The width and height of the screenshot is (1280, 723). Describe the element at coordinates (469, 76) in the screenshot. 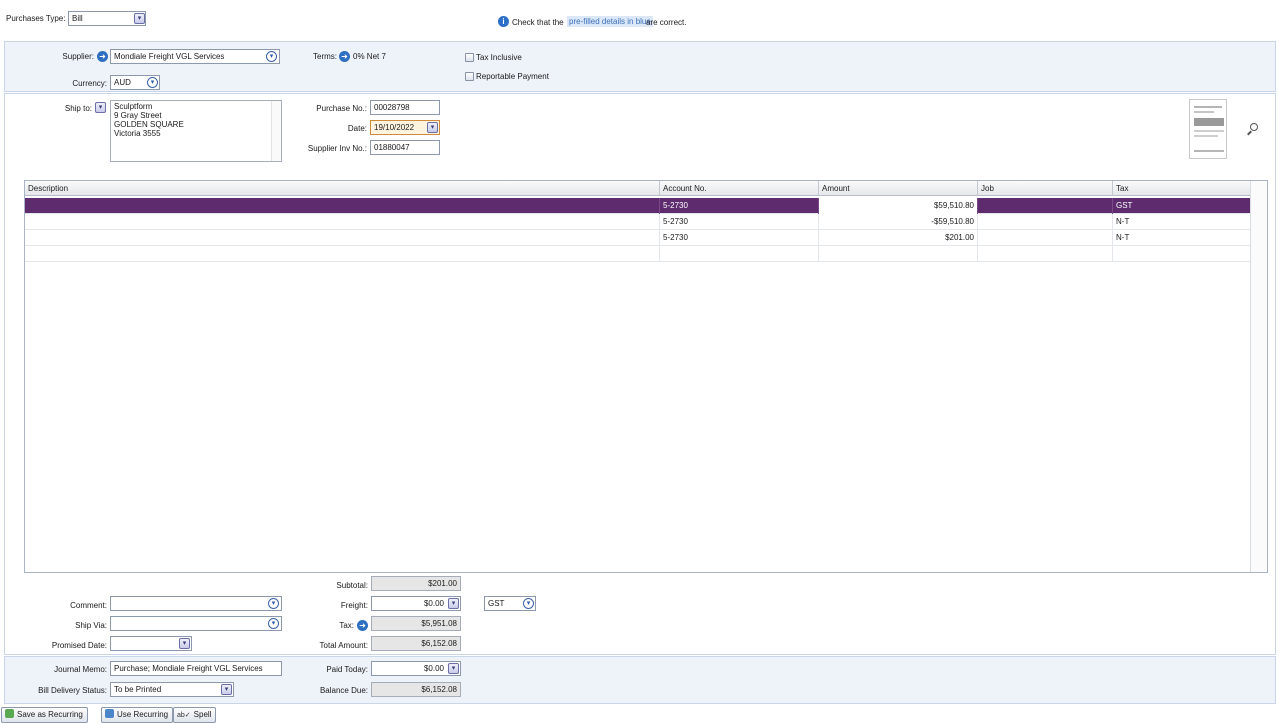

I see `reportable-payment-checkbox` at that location.